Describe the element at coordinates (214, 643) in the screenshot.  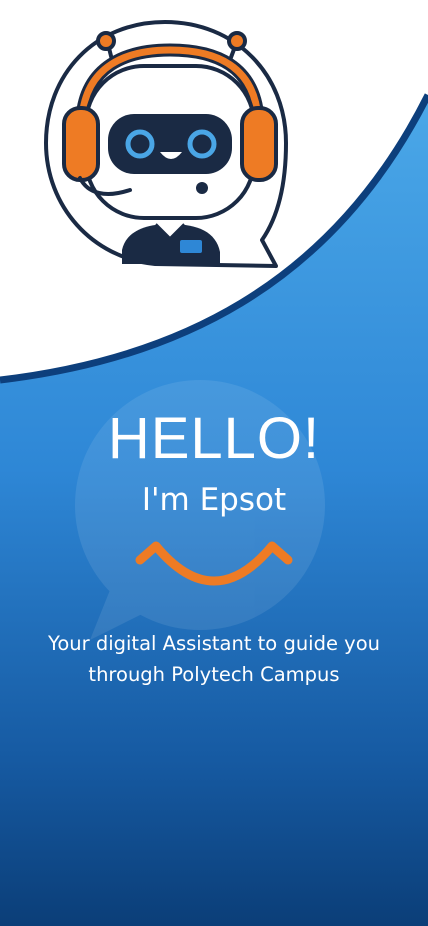
I see `tagline-line-1: Your digital Assistant to guide you` at that location.